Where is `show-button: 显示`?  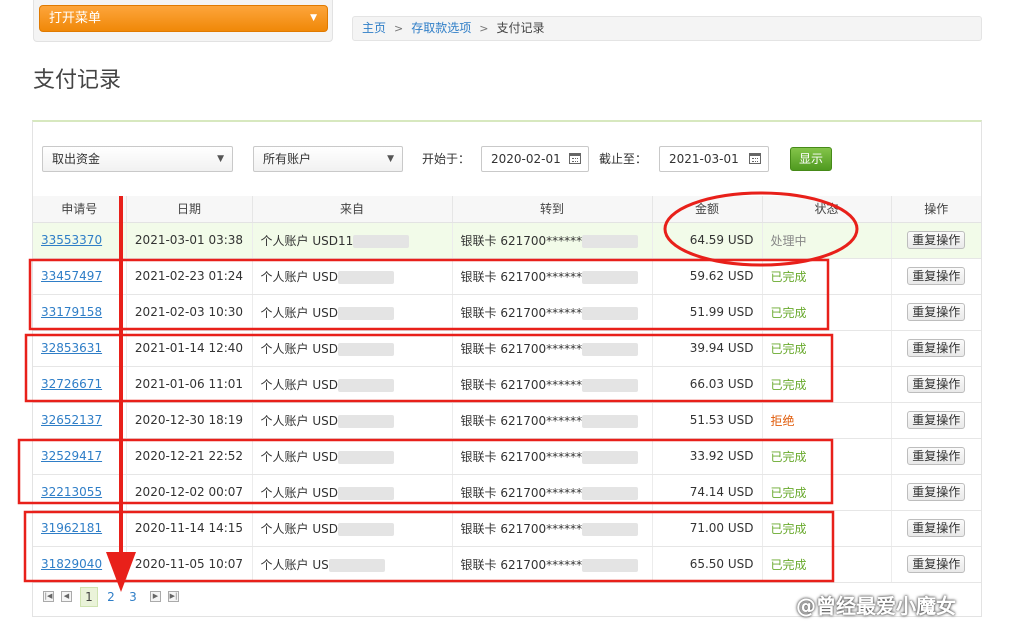 show-button: 显示 is located at coordinates (811, 159).